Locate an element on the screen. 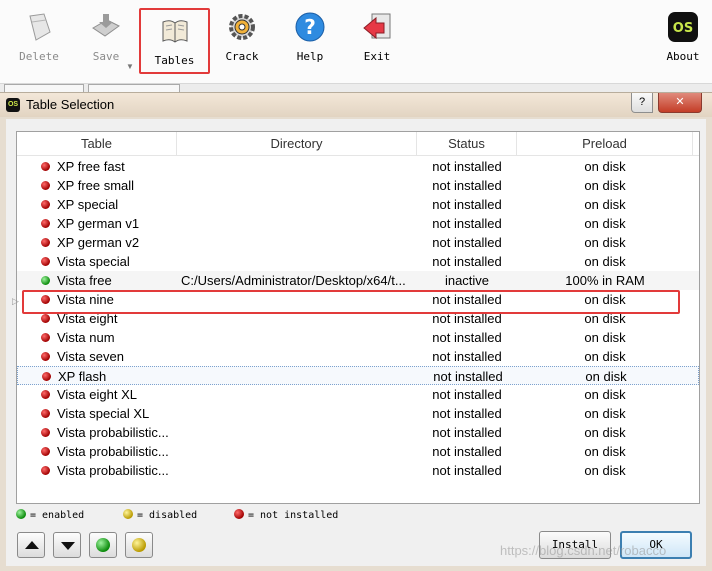  table-row: Vista special not installed on disk is located at coordinates (358, 261).